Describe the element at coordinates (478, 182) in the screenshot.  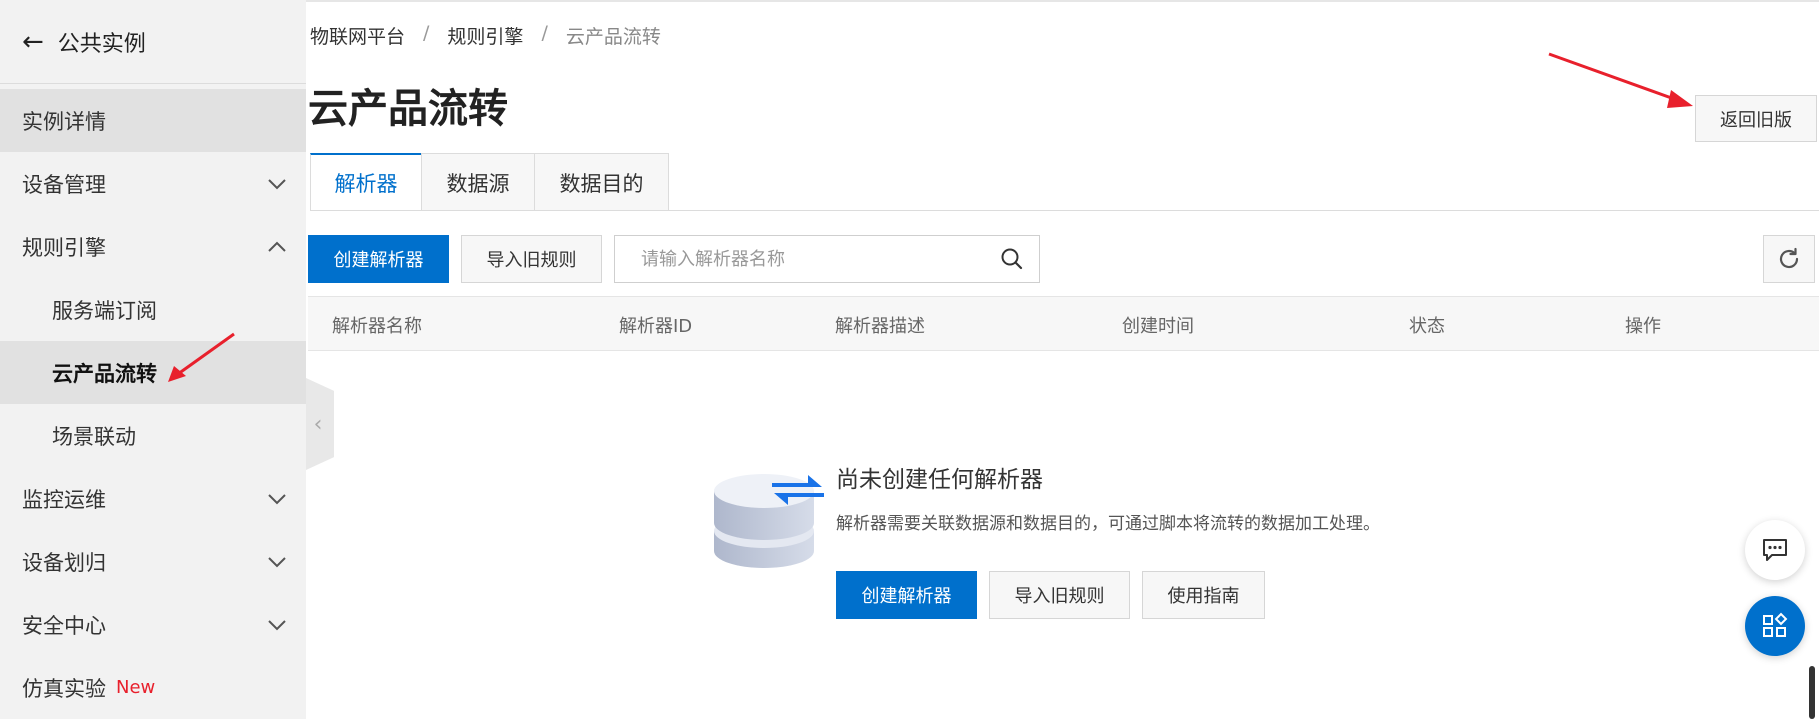
I see `tab-data-source: 数据源` at that location.